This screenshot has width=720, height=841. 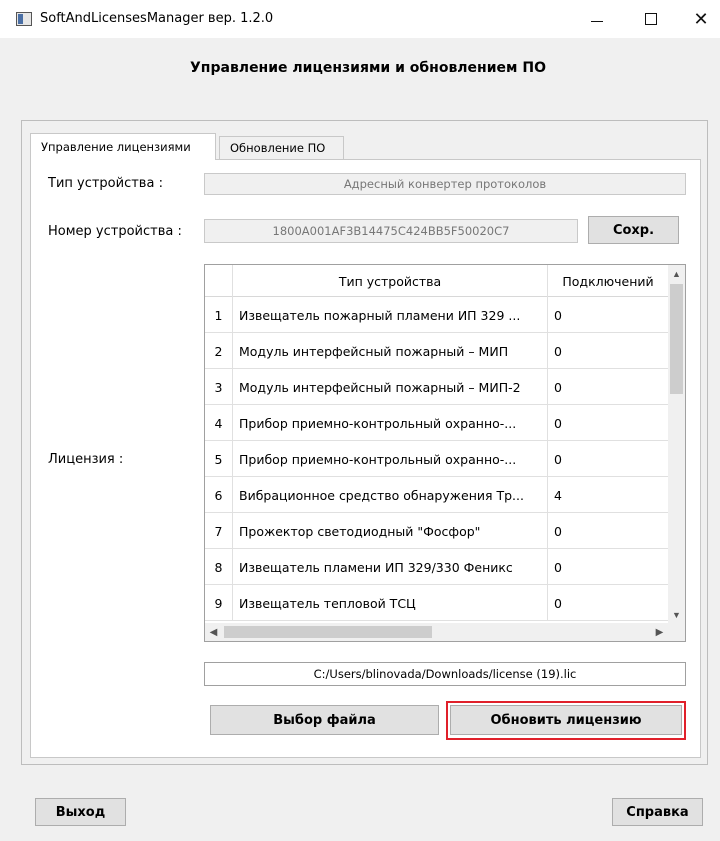 I want to click on page-title: Управление лицензиями и обновлением ПО, so click(x=368, y=68).